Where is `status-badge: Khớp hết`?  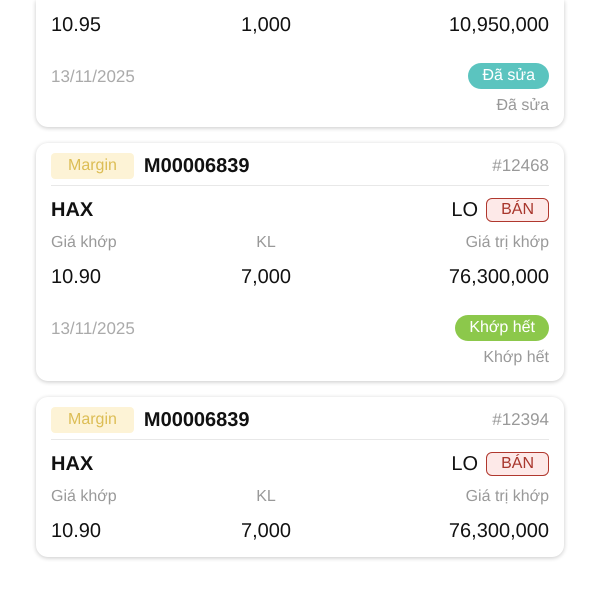 status-badge: Khớp hết is located at coordinates (502, 328).